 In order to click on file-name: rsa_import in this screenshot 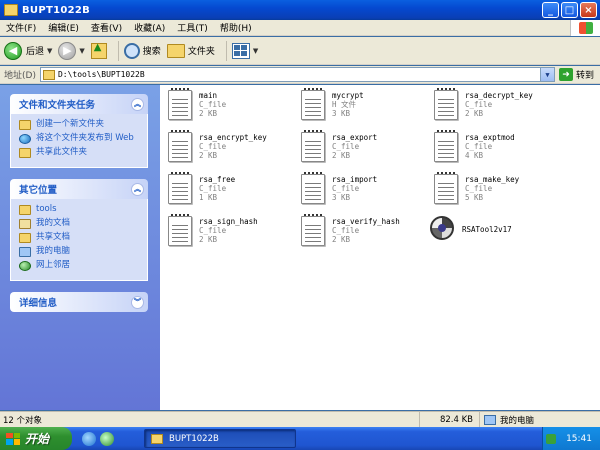, I will do `click(355, 179)`.